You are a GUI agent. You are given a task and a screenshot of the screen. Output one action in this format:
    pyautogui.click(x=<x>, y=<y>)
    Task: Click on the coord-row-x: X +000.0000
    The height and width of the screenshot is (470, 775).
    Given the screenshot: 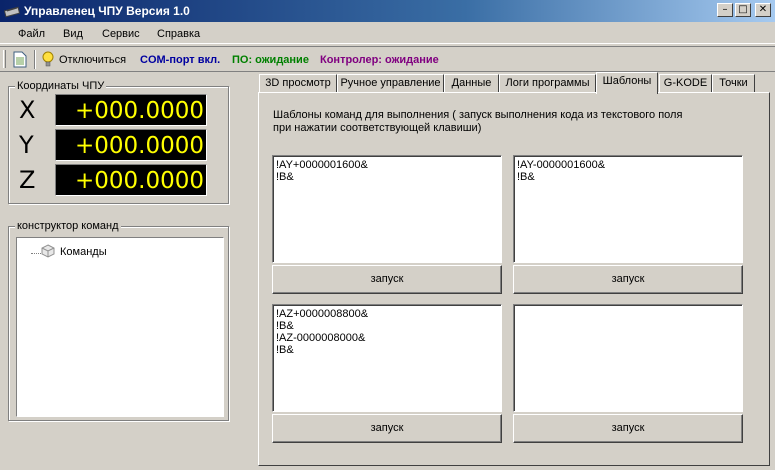 What is the action you would take?
    pyautogui.click(x=120, y=110)
    